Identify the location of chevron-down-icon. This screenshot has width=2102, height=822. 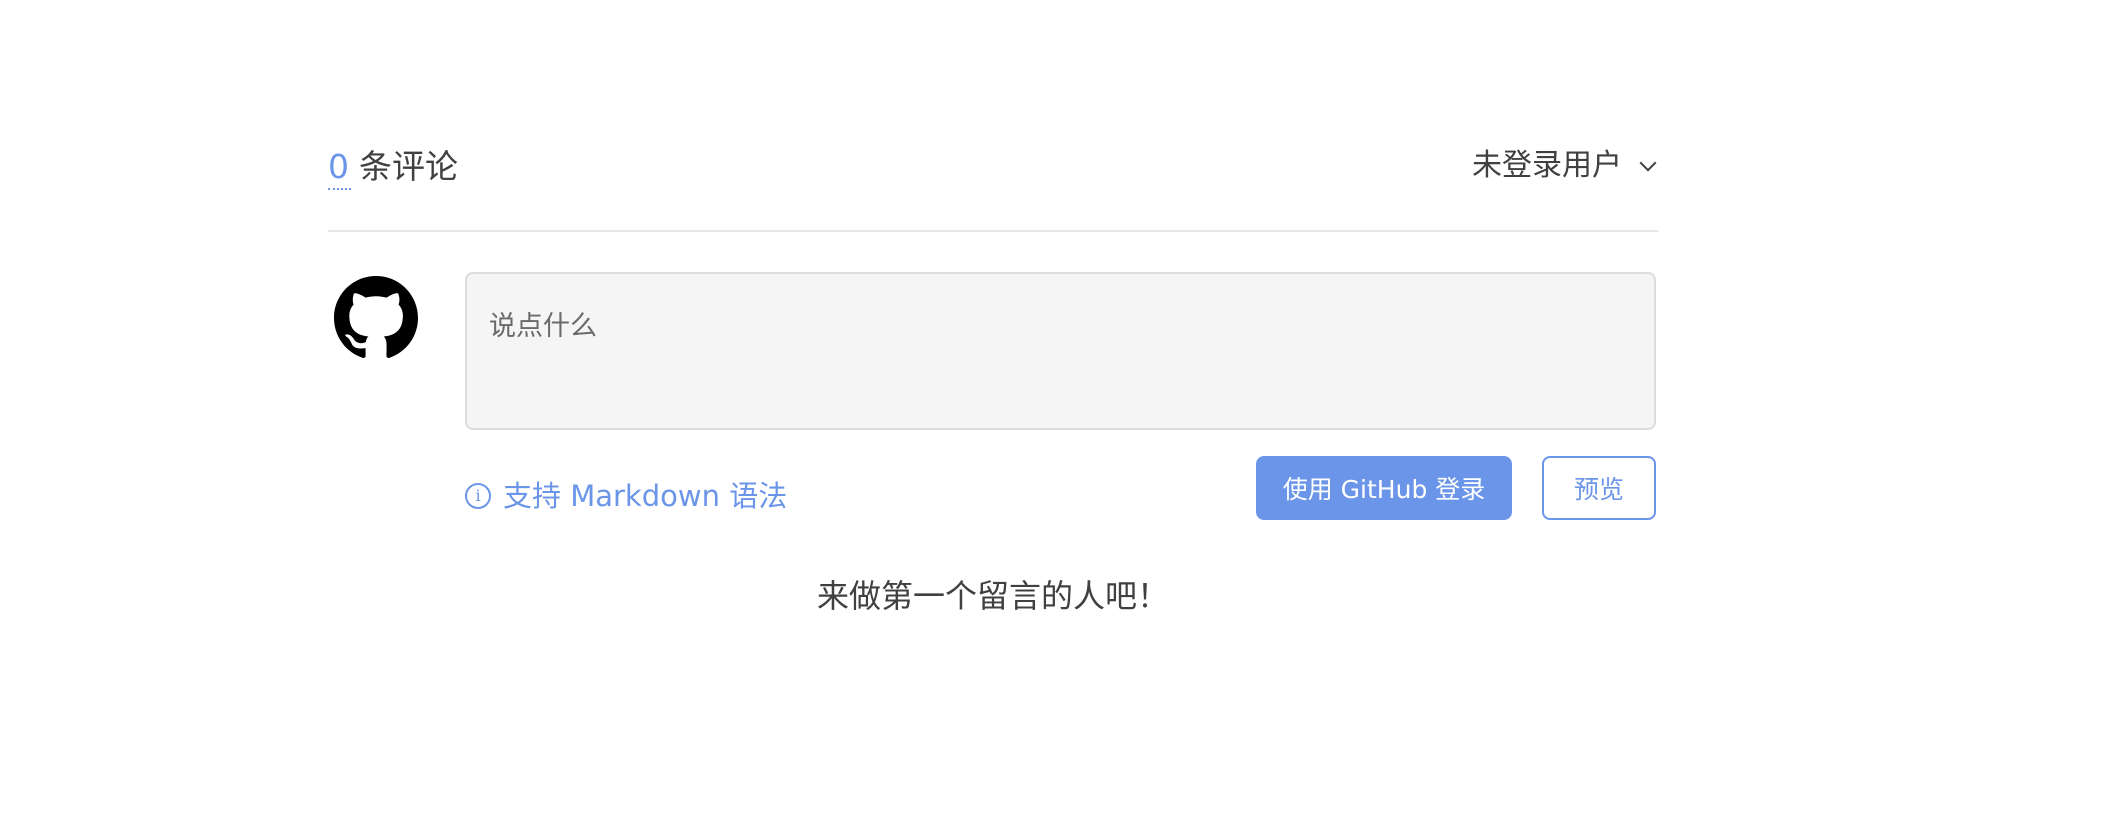
(1648, 163).